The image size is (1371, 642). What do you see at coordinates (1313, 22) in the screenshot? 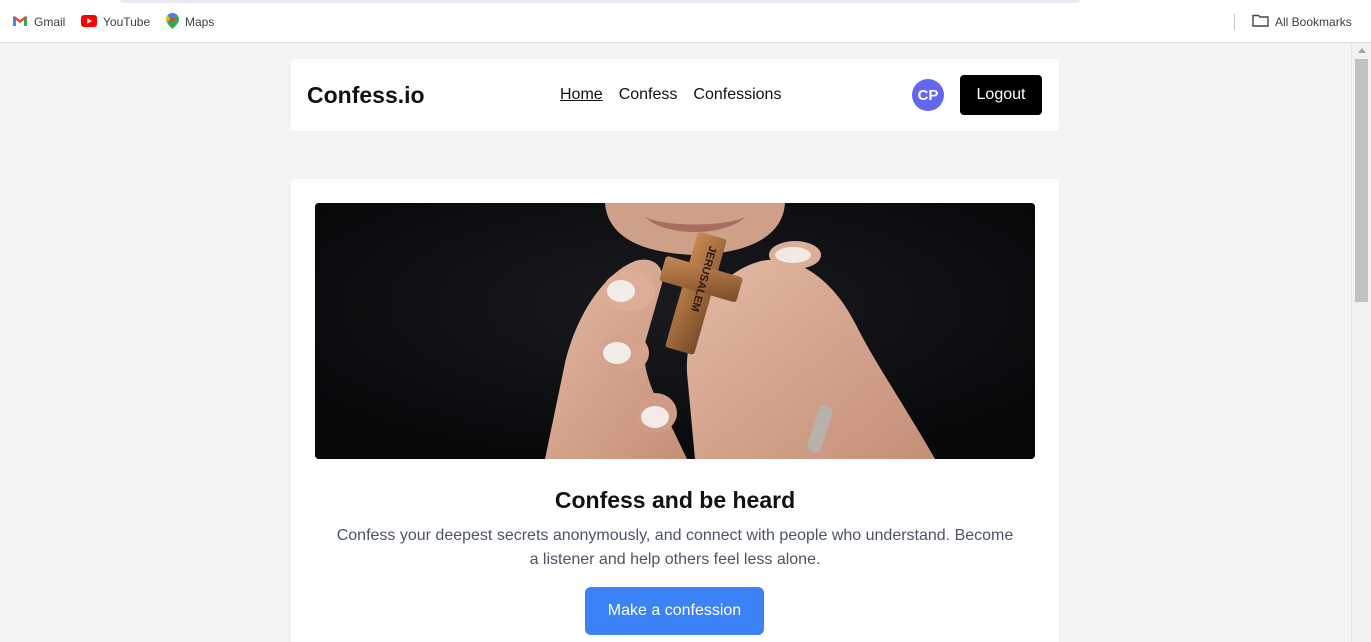
I see `all-bookmarks-label: All Bookmarks` at bounding box center [1313, 22].